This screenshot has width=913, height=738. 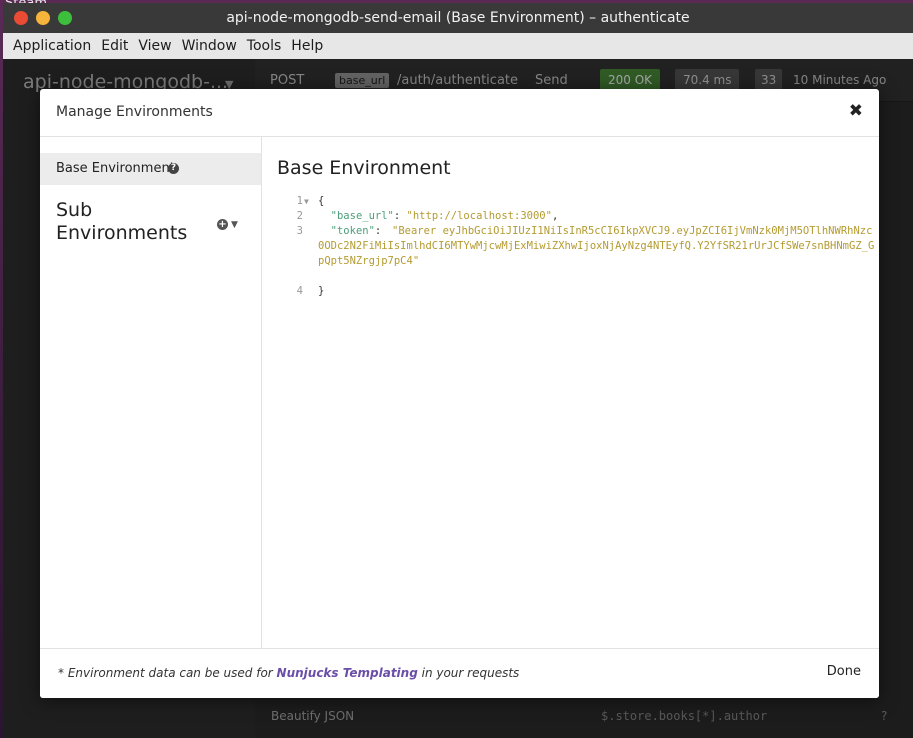 I want to click on sub-environments-heading: Sub Environments, so click(x=122, y=221).